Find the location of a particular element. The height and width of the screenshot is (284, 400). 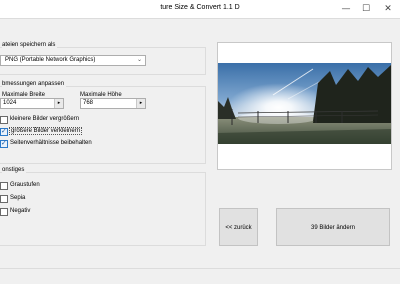

max-height-value: 768 is located at coordinates (88, 103).